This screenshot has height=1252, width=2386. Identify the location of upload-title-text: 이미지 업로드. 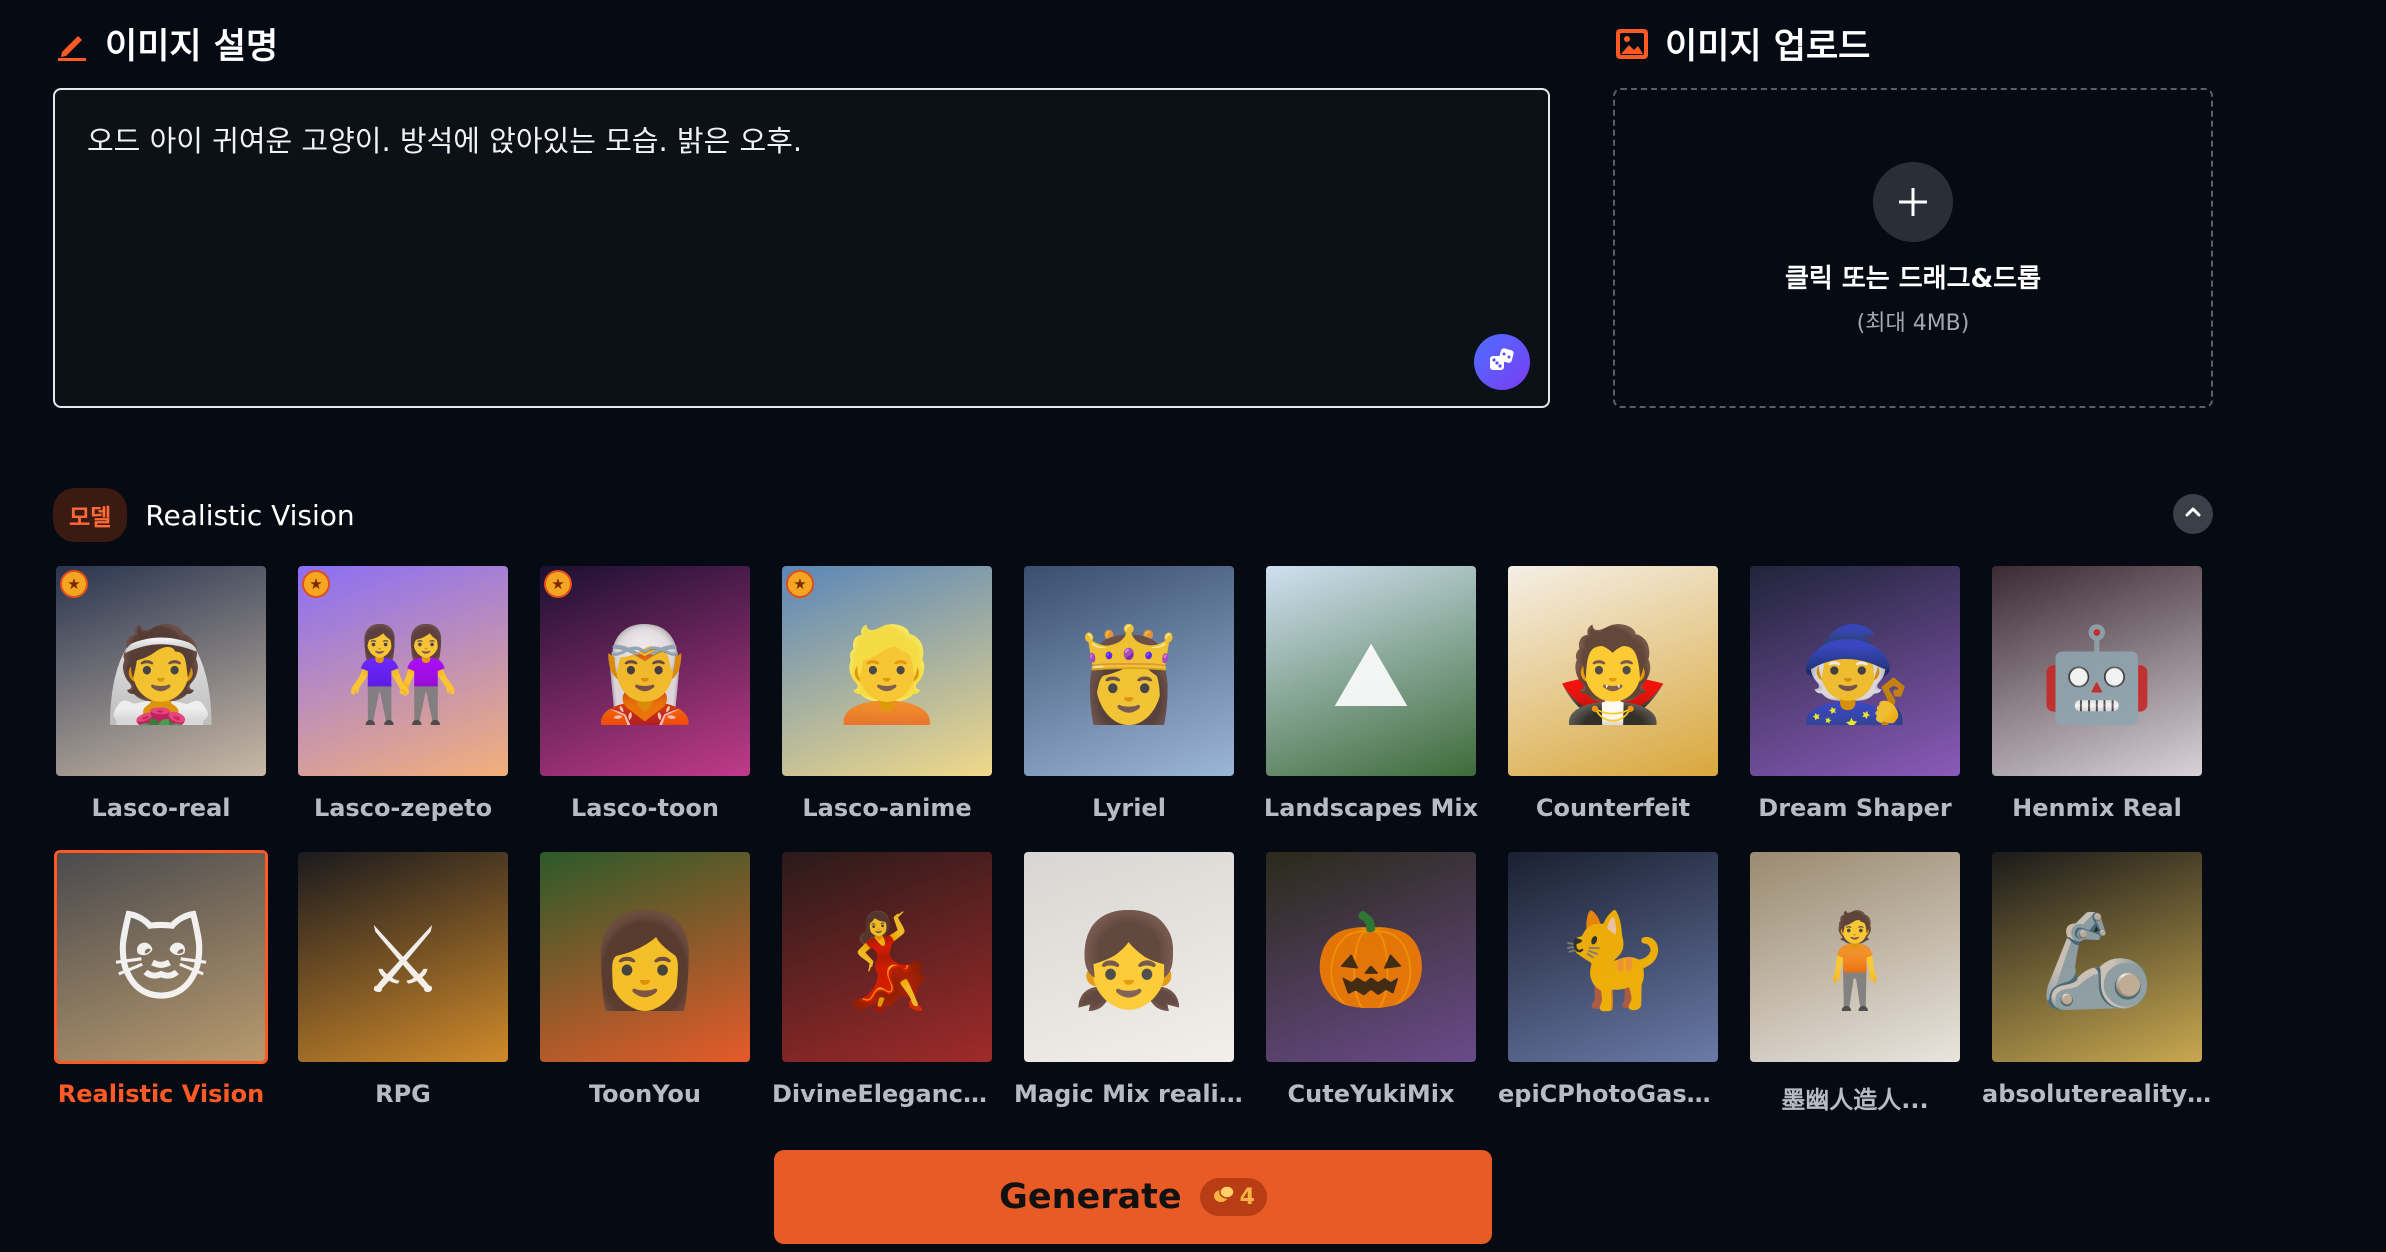
(1768, 47).